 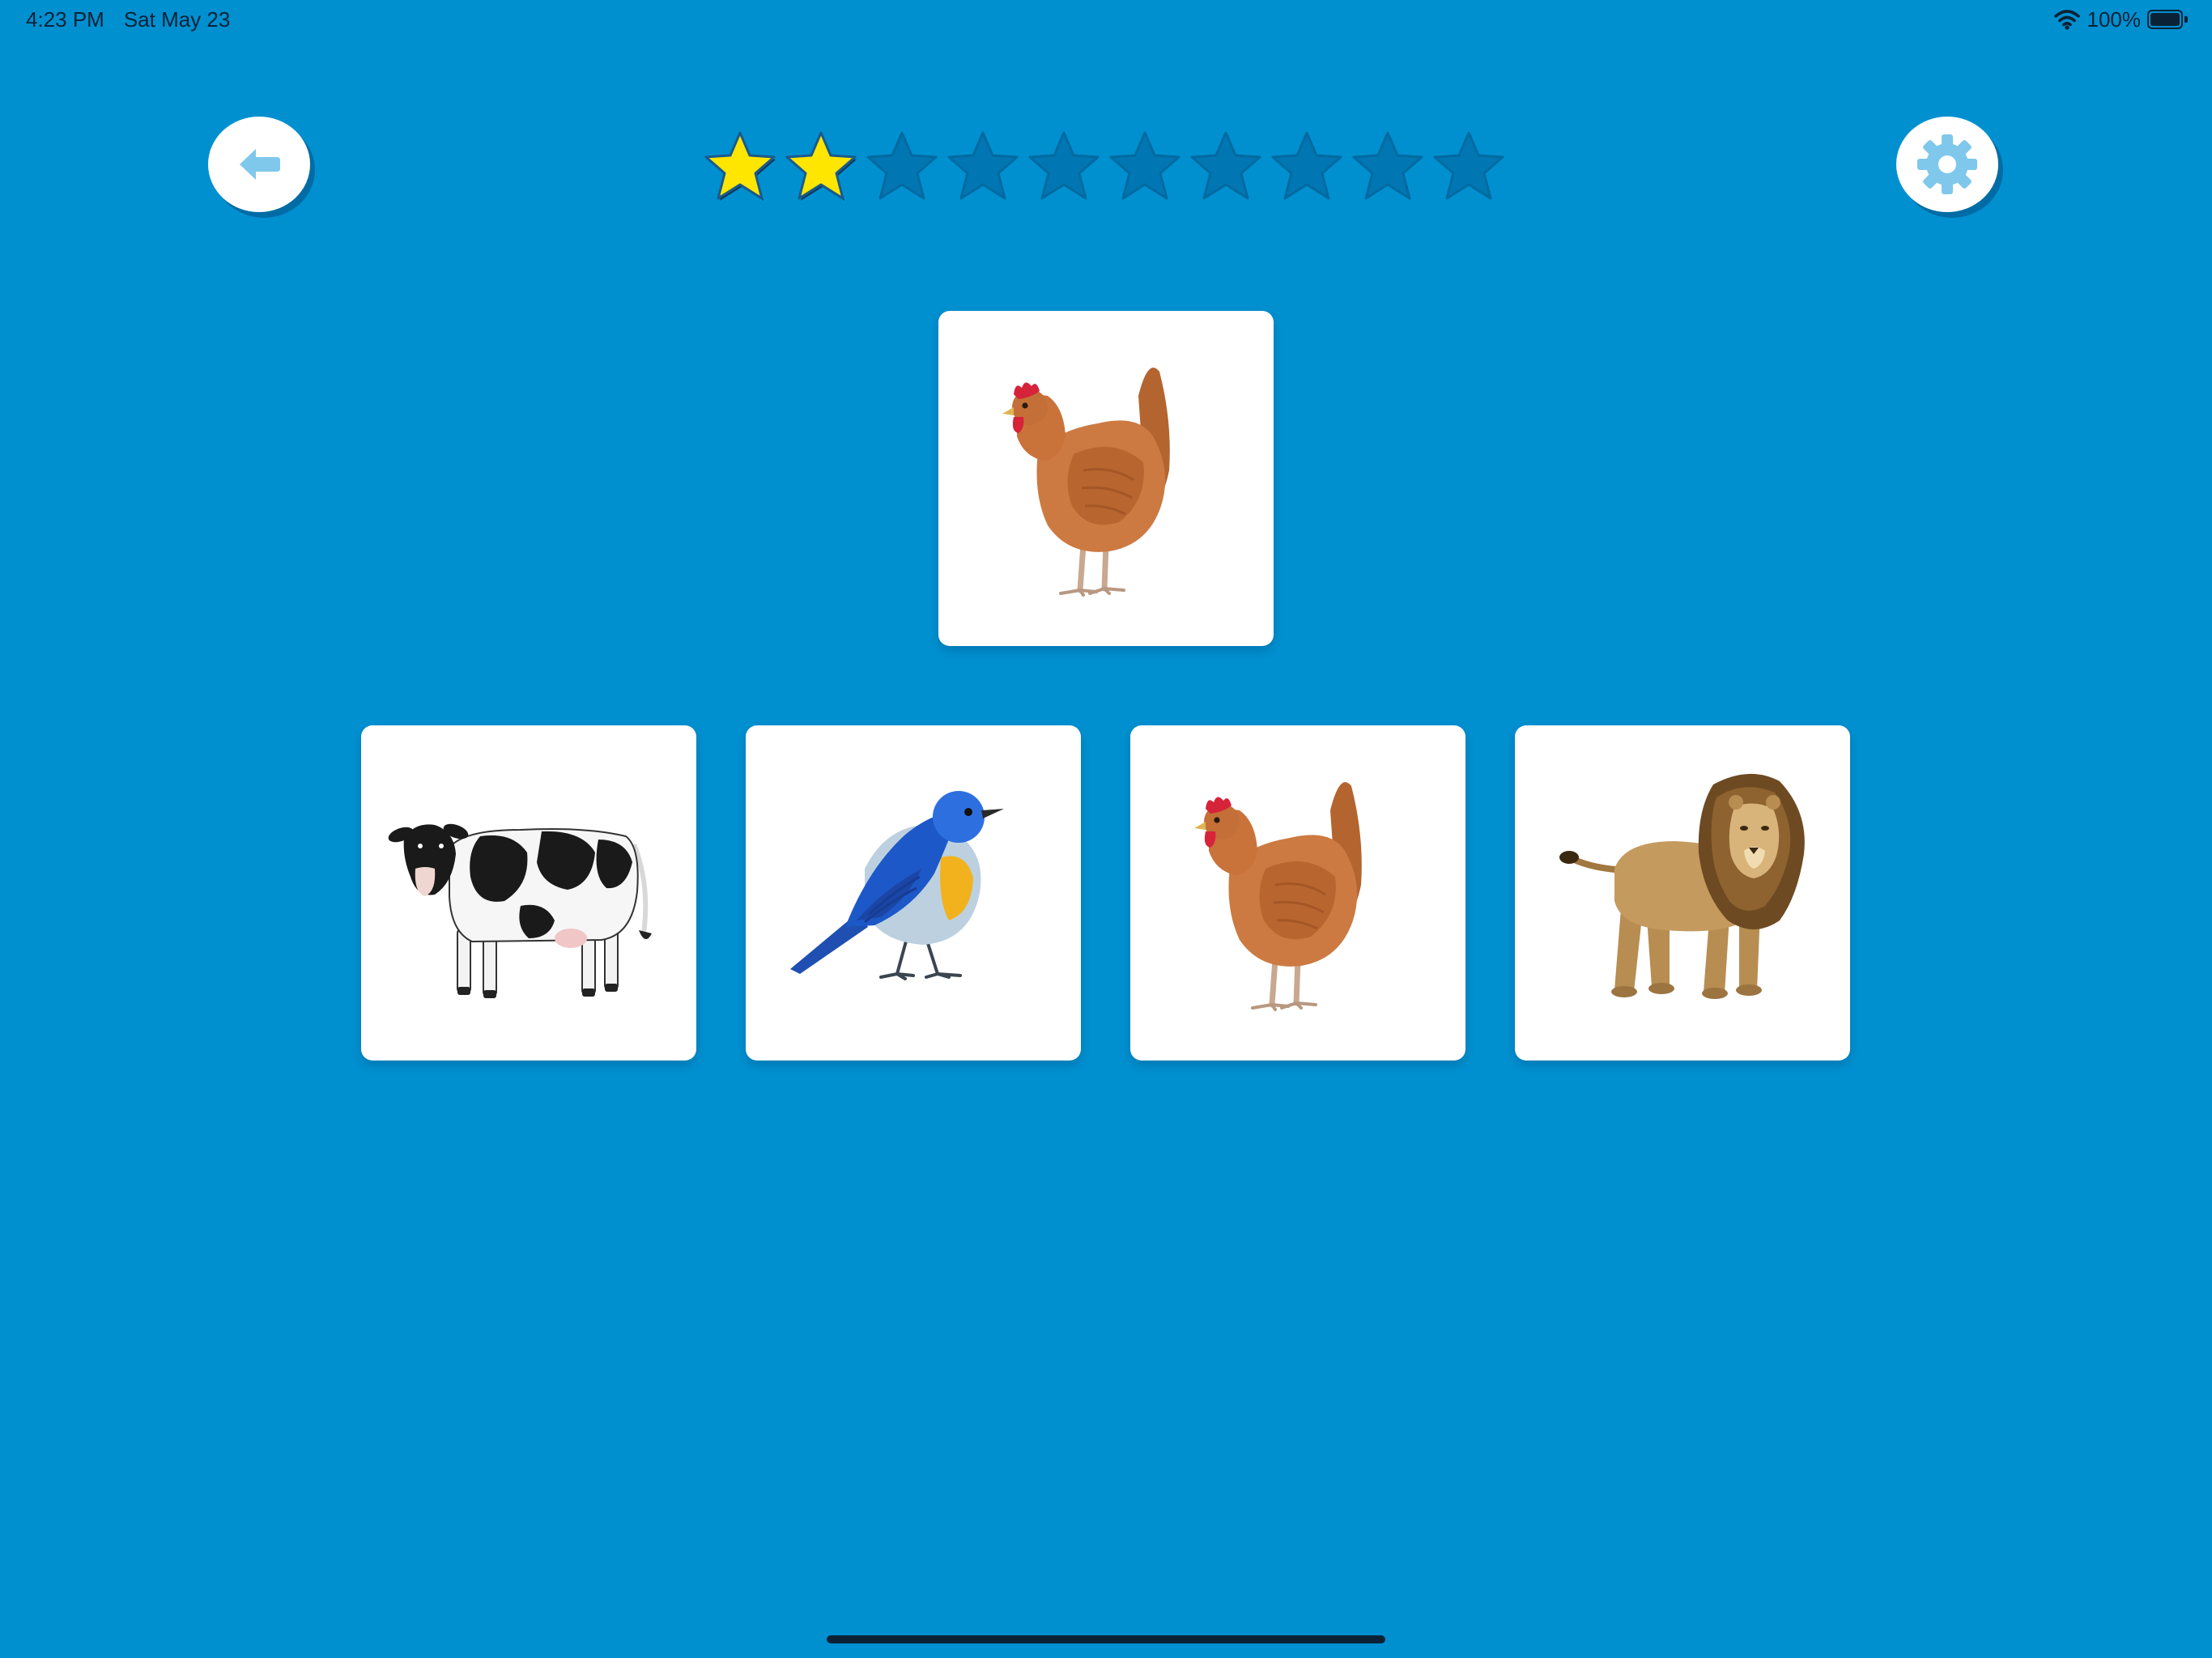 What do you see at coordinates (2115, 19) in the screenshot?
I see `battery-percentage: 100%` at bounding box center [2115, 19].